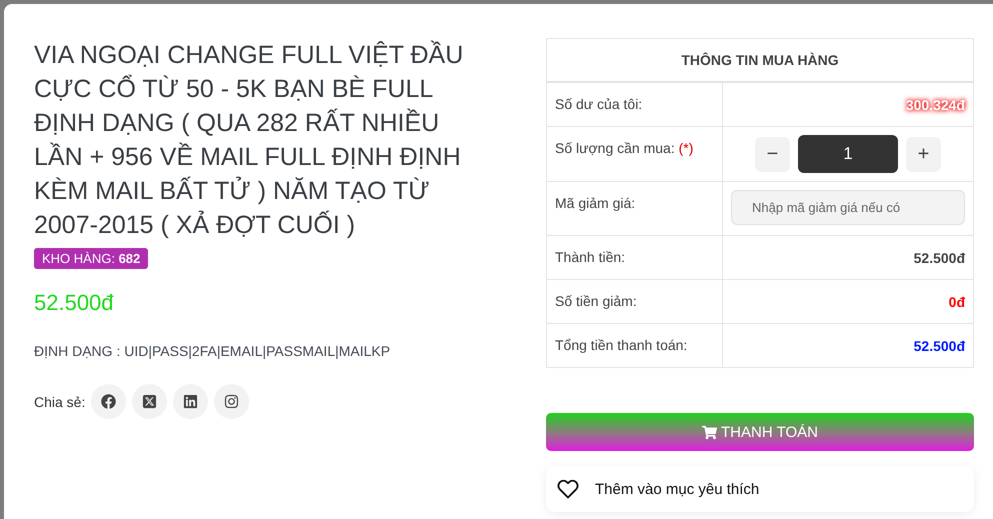  I want to click on table-title: THÔNG TIN MUA HÀNG, so click(760, 60).